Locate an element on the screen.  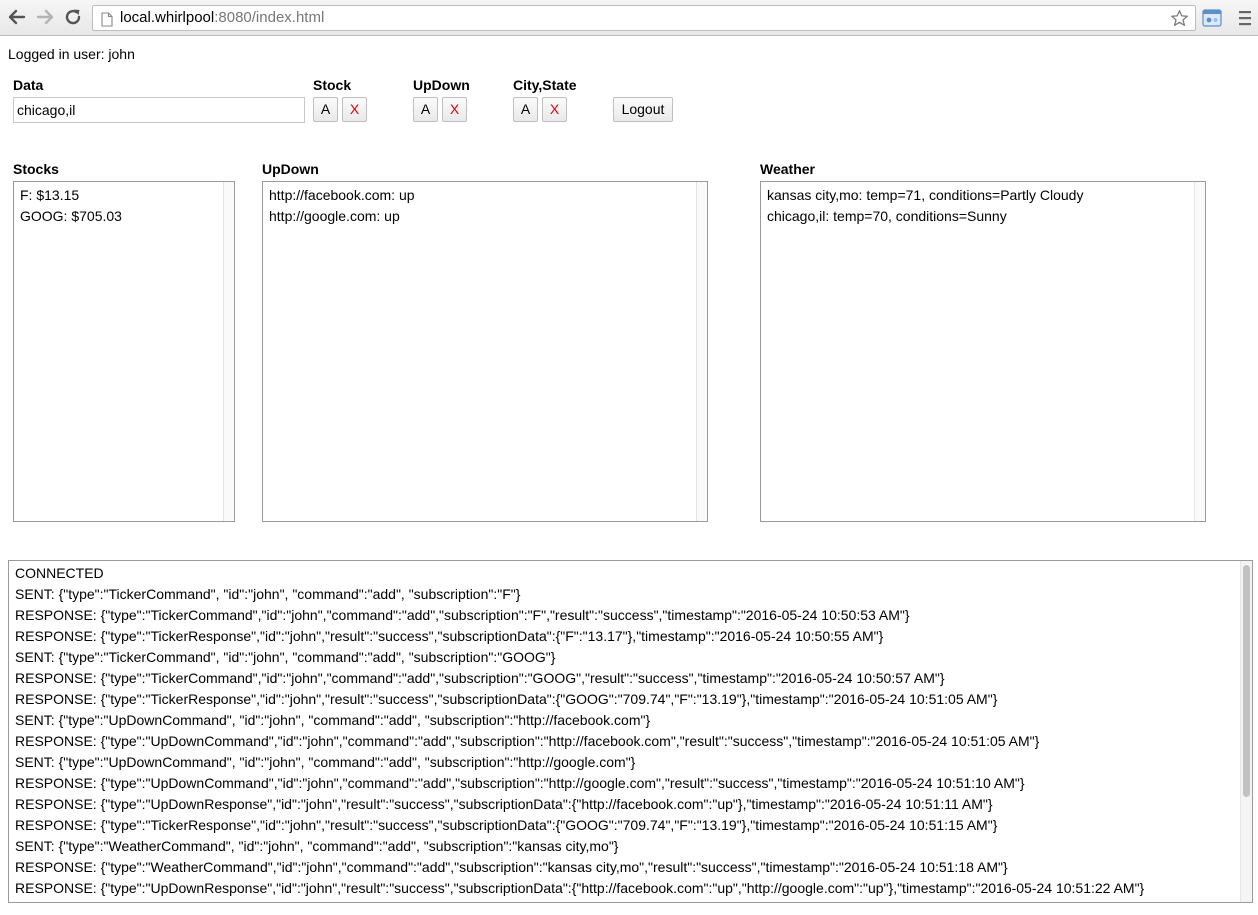
weather-title: Weather is located at coordinates (787, 169).